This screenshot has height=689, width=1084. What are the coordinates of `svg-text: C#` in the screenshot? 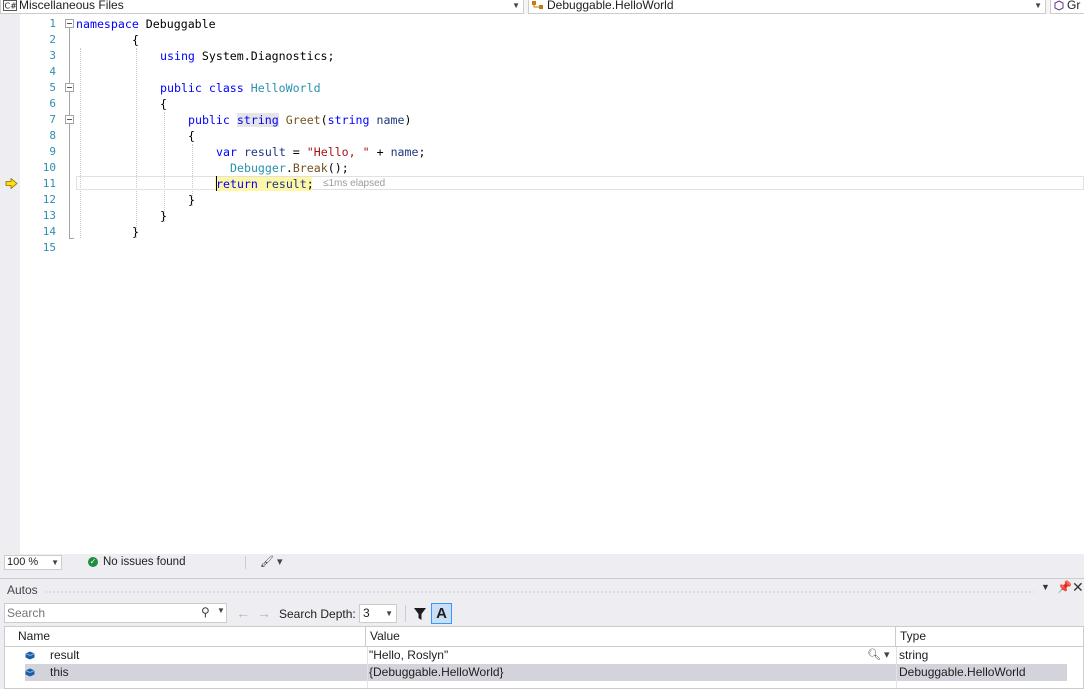 It's located at (11, 6).